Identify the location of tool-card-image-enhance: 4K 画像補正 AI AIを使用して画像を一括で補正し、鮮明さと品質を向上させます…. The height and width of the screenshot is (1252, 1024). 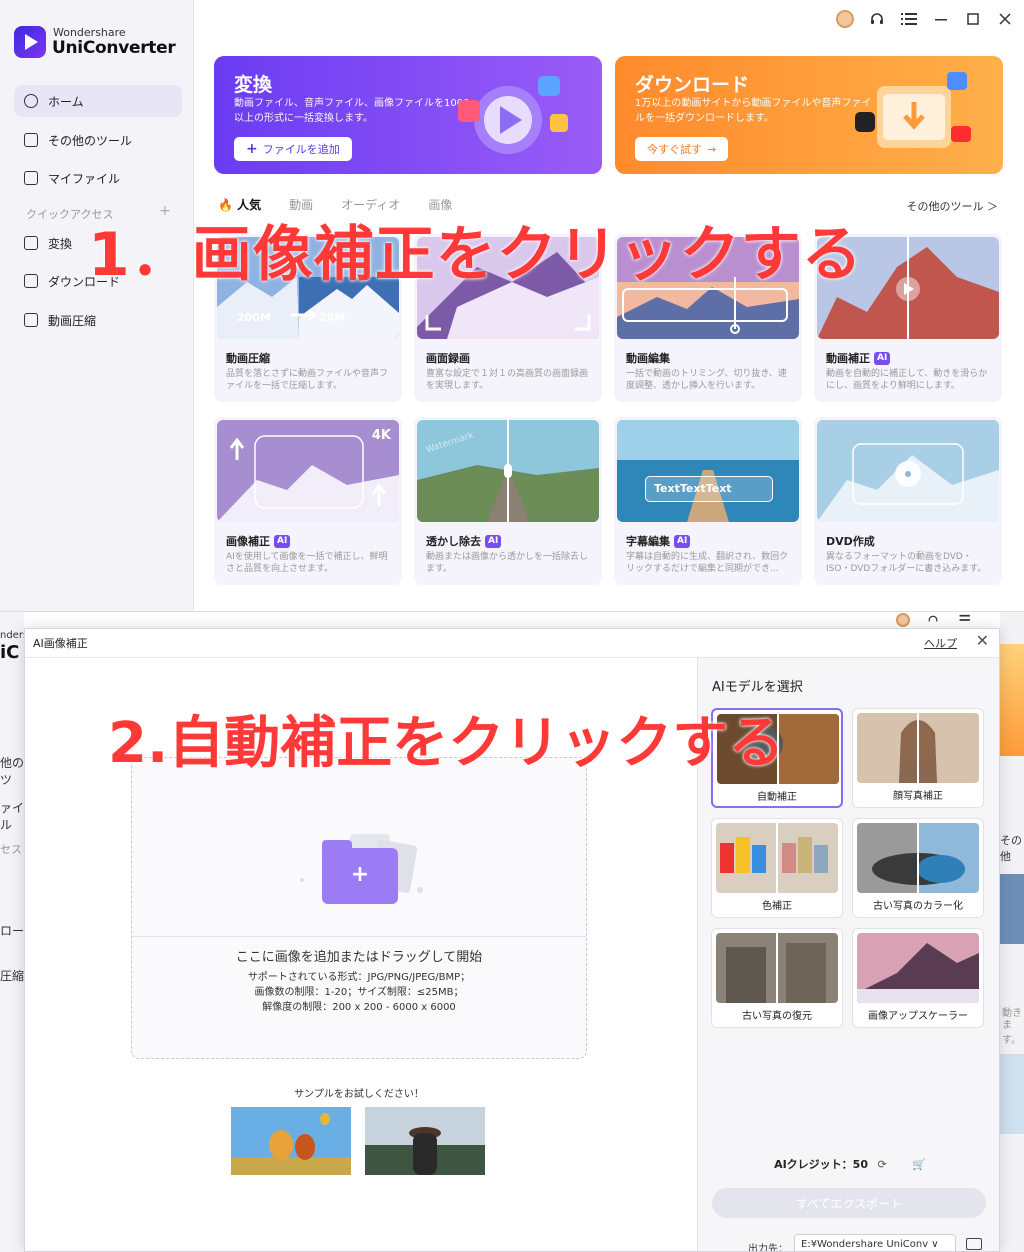
(308, 501).